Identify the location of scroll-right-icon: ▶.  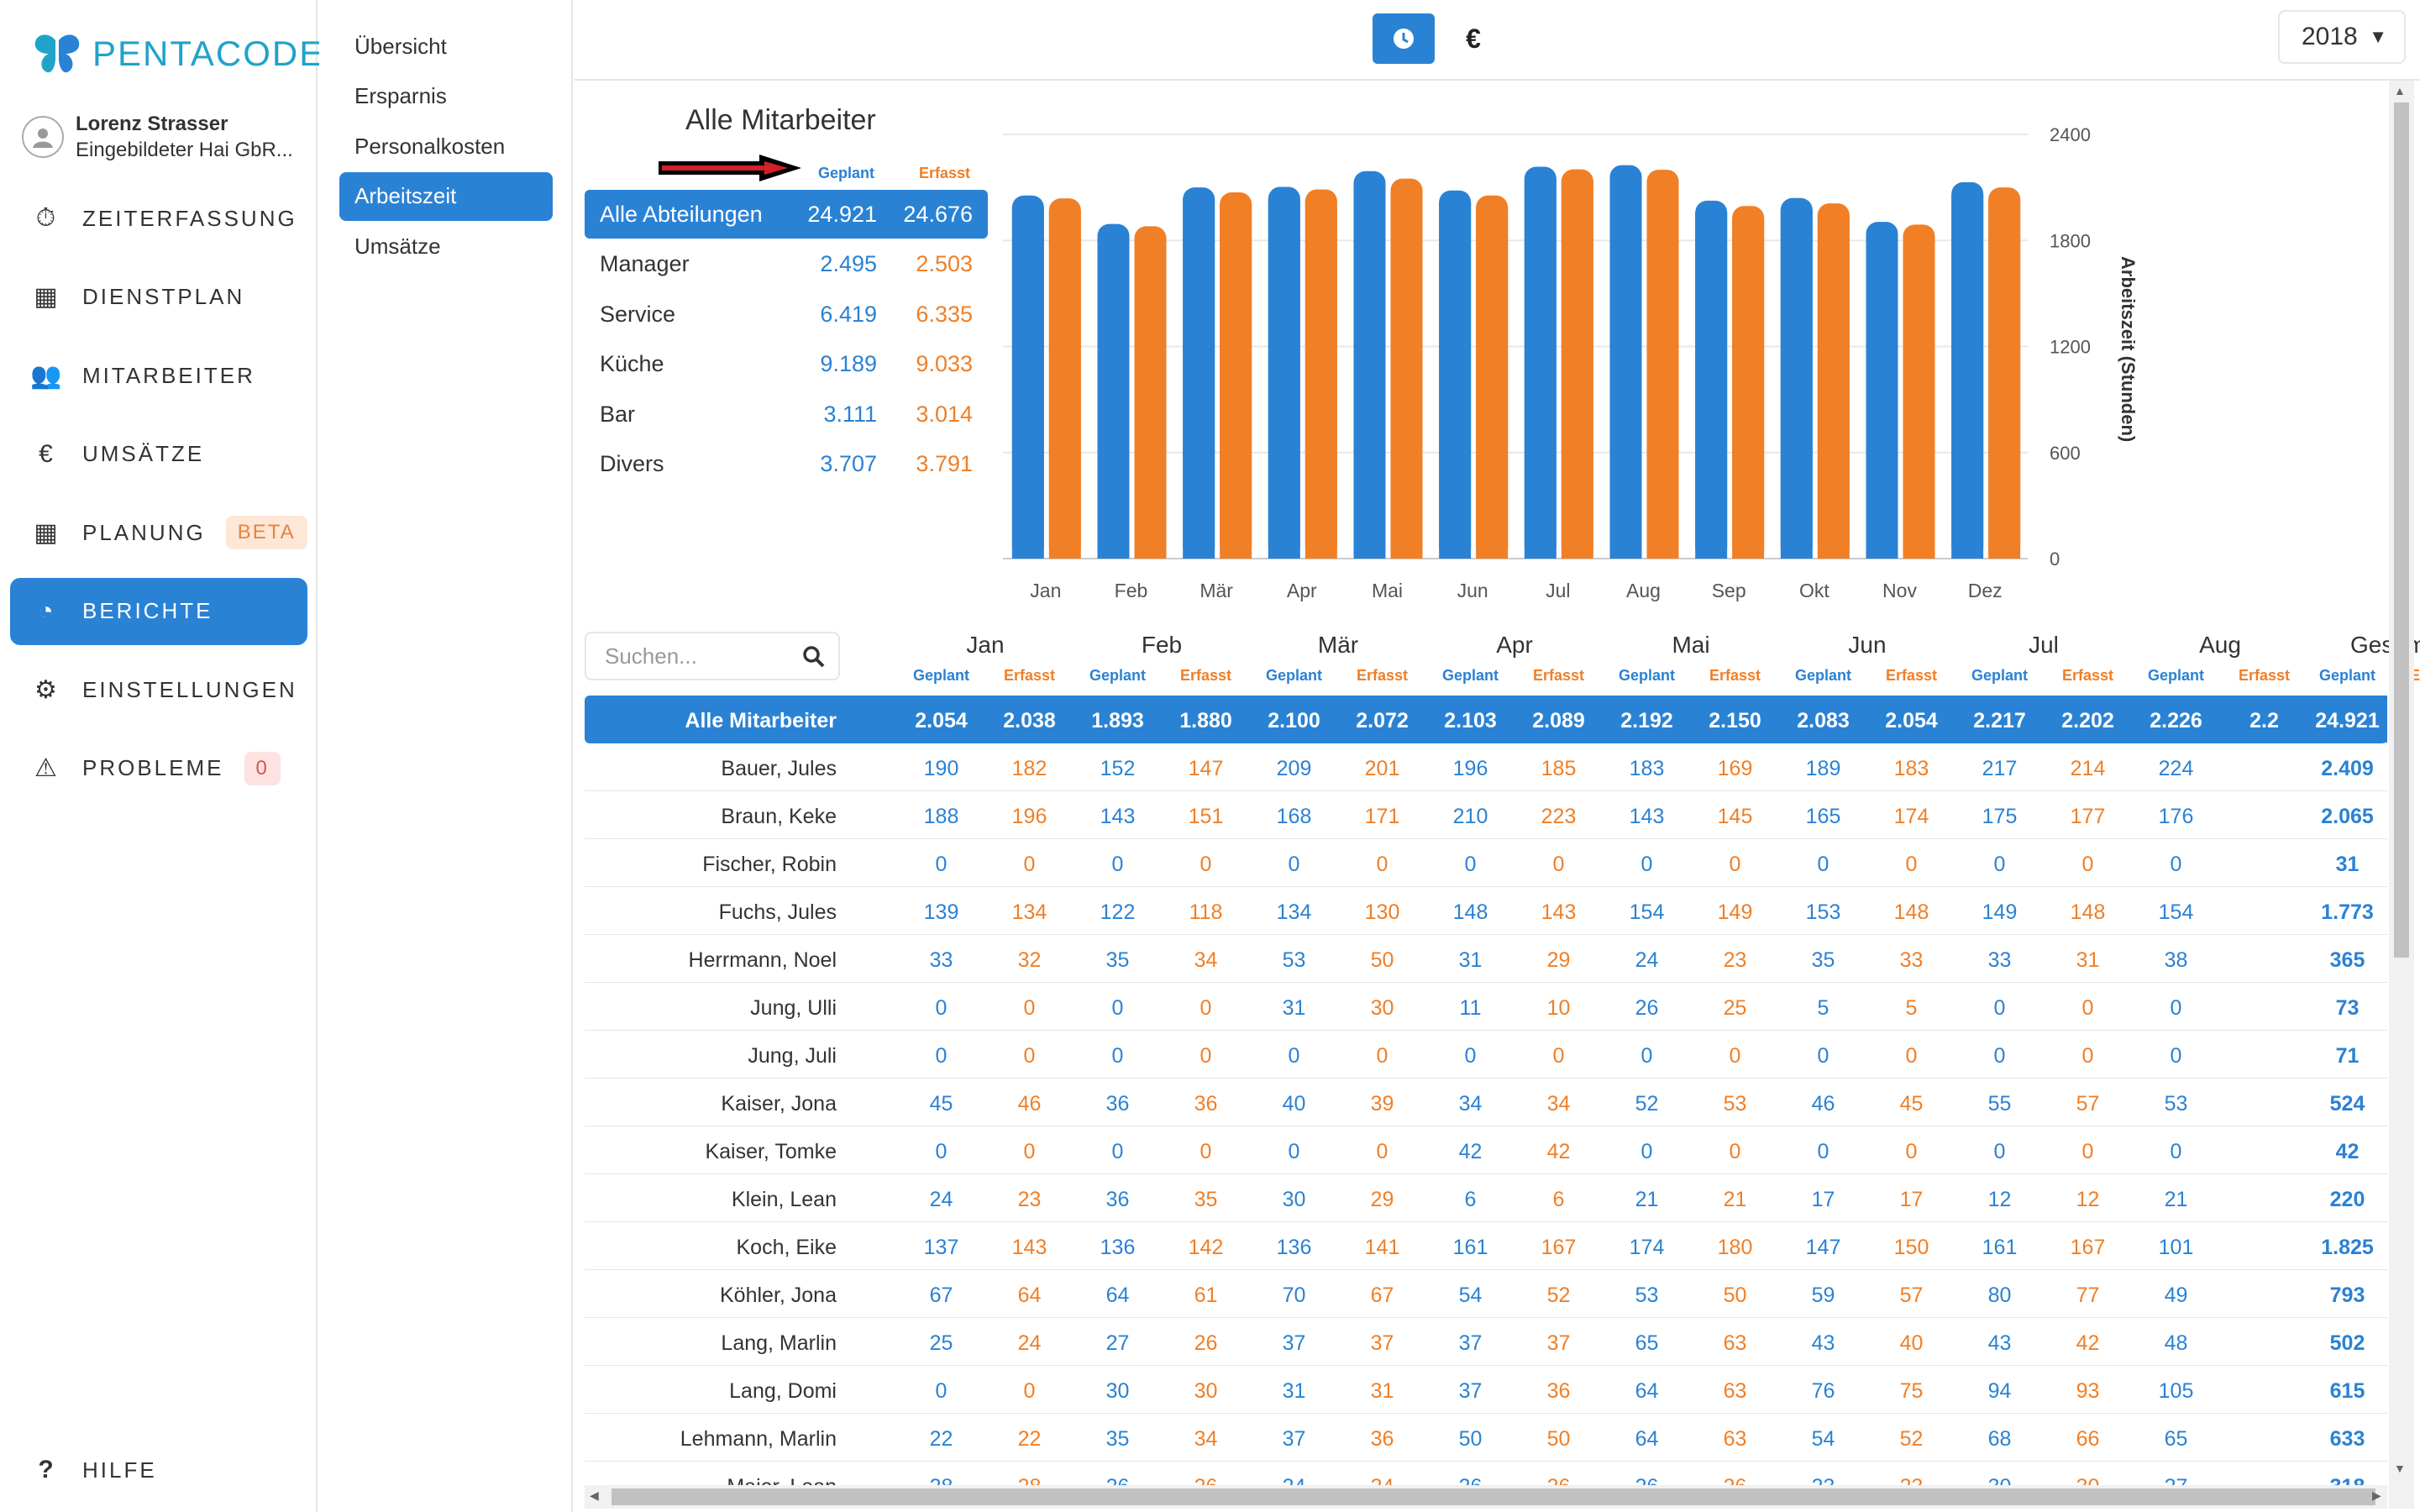
(2376, 1495).